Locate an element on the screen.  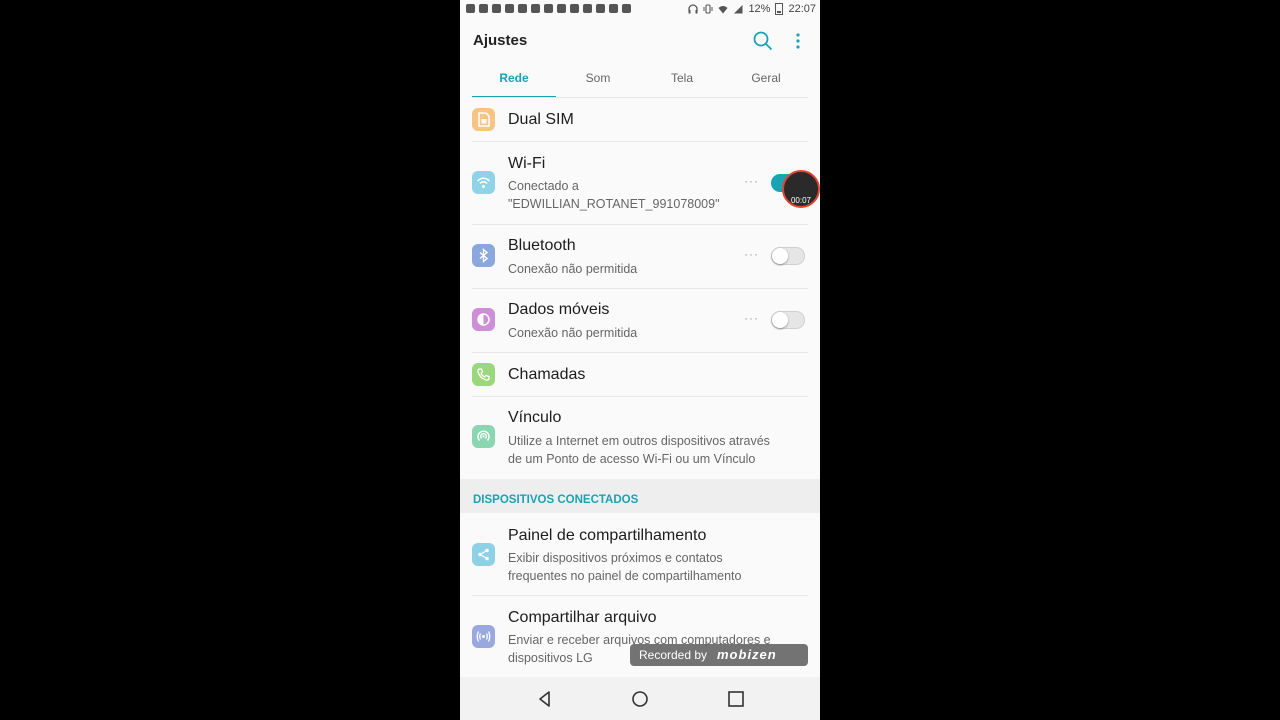
setting-title: Chamadas is located at coordinates (547, 374).